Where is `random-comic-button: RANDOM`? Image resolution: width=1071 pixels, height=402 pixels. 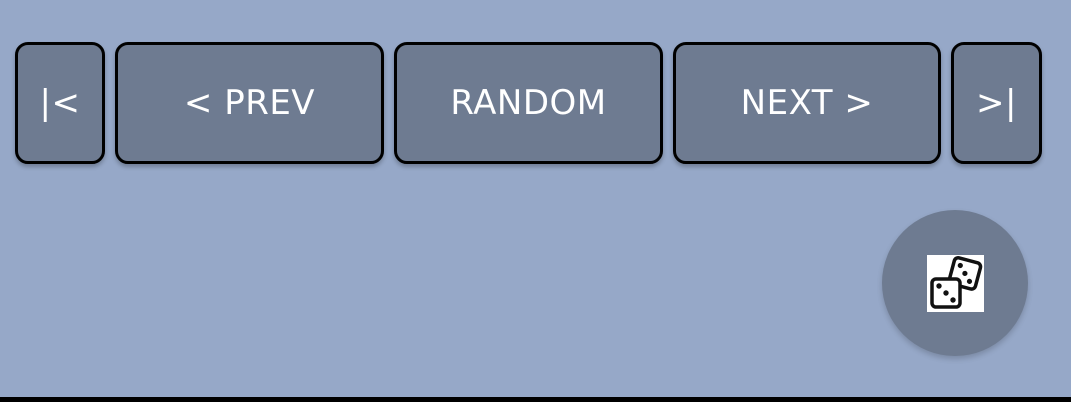 random-comic-button: RANDOM is located at coordinates (528, 103).